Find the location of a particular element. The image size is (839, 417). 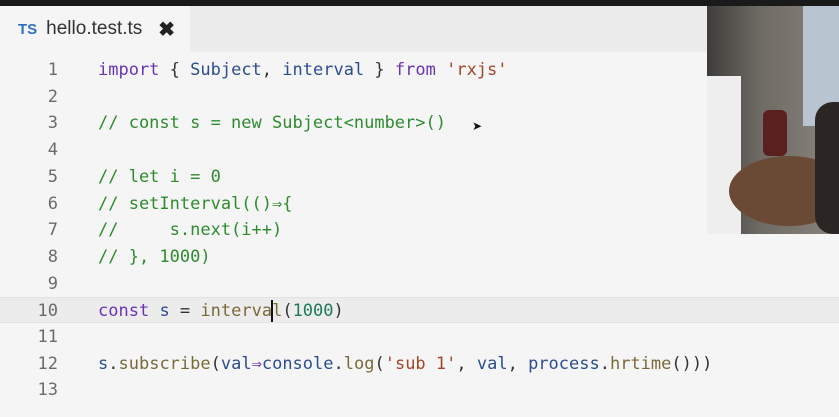

code-token: from is located at coordinates (415, 70).